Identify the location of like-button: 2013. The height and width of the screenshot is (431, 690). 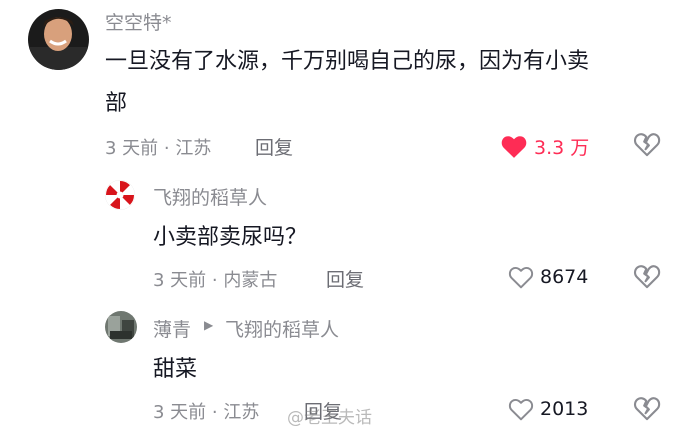
(548, 409).